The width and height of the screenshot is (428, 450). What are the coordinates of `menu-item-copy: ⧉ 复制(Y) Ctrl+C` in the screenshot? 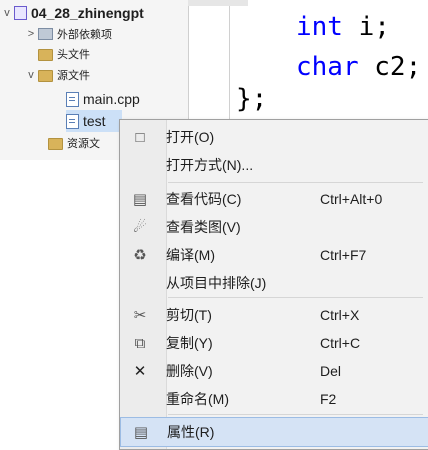 It's located at (274, 343).